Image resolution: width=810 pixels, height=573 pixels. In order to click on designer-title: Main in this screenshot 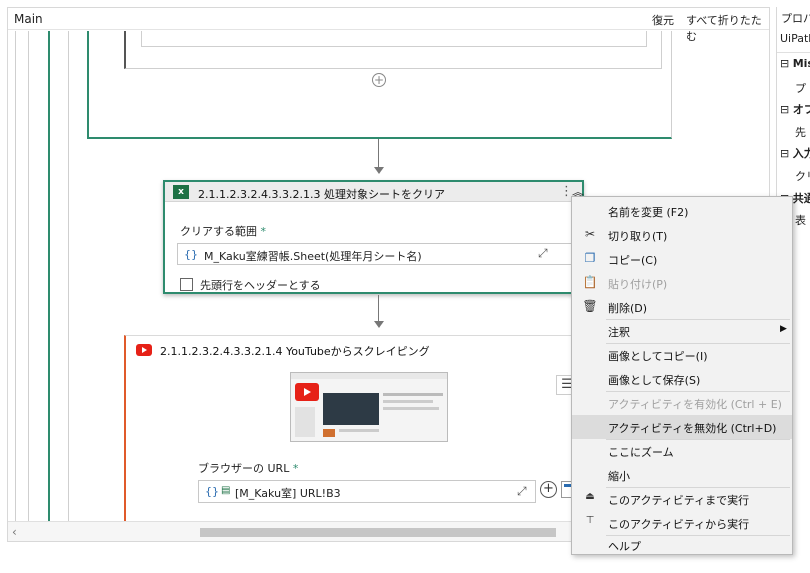, I will do `click(28, 19)`.